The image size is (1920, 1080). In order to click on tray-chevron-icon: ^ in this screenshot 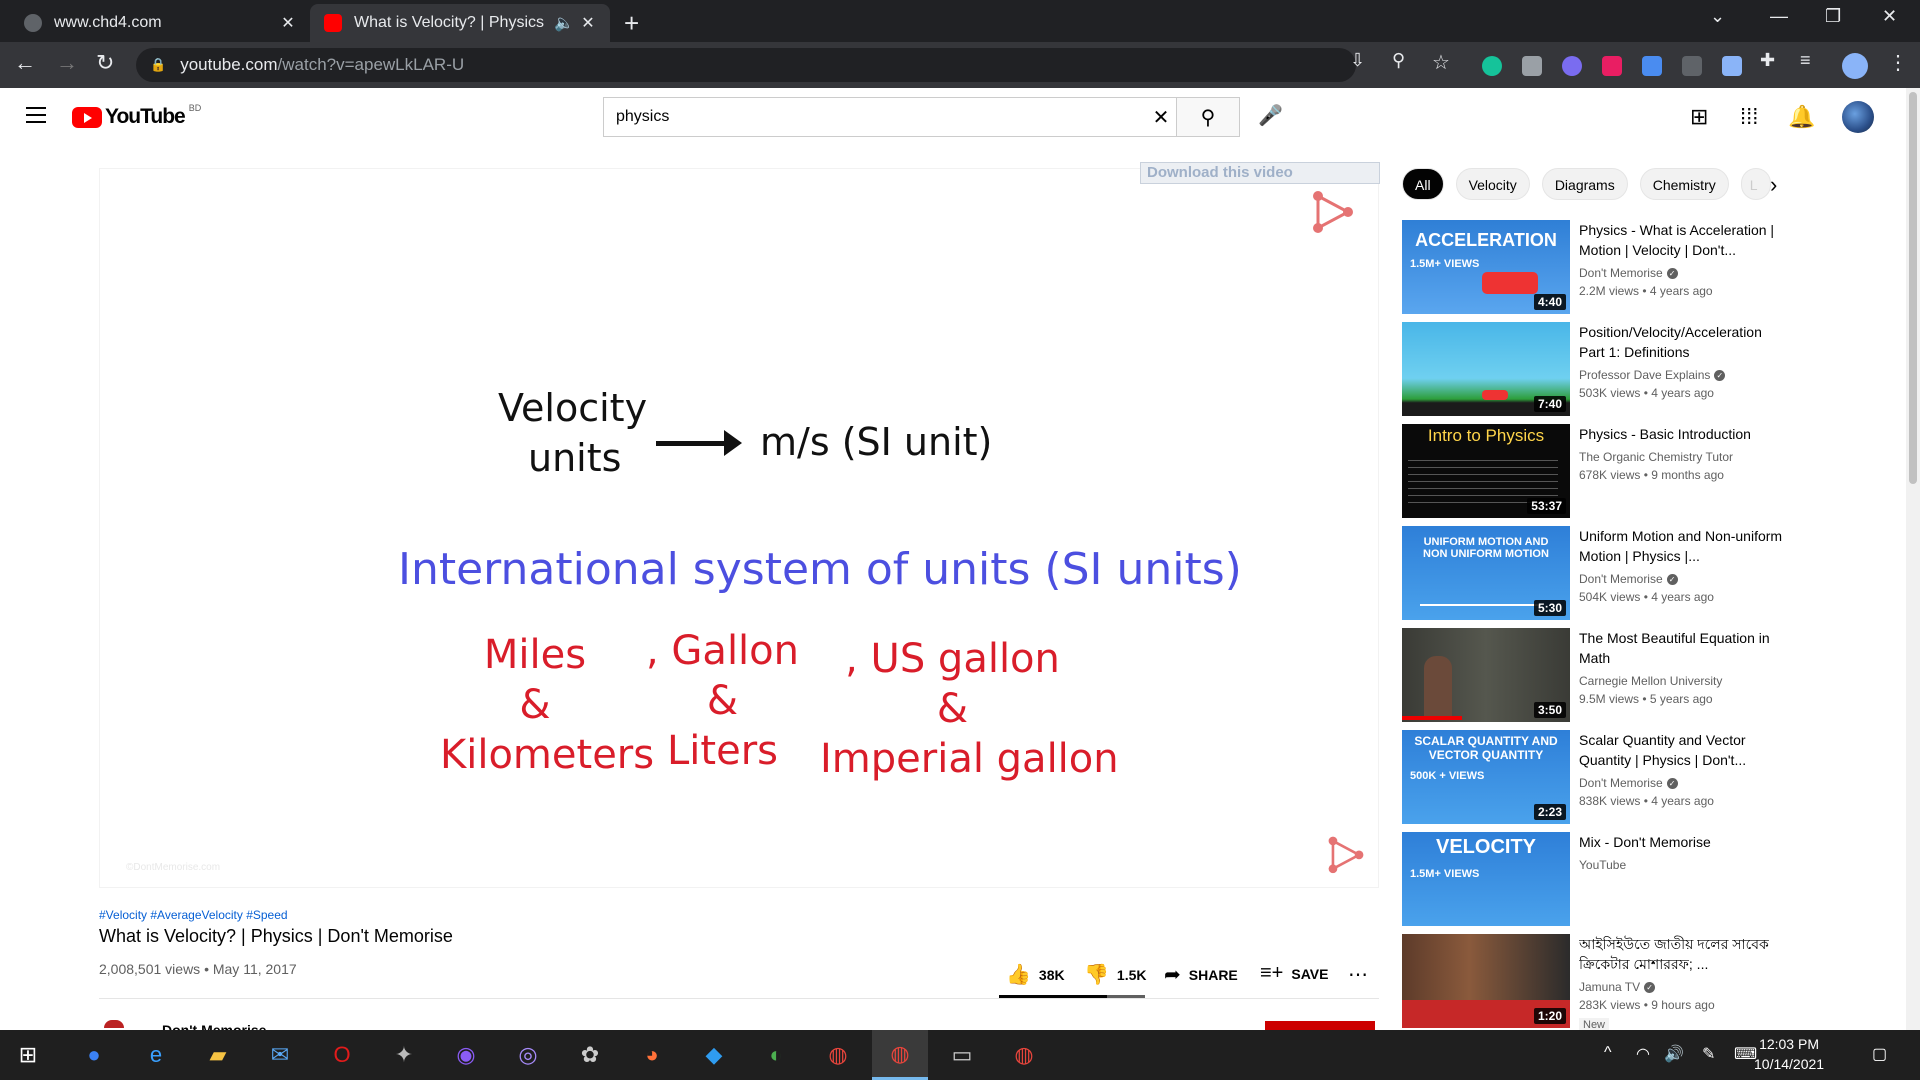, I will do `click(1608, 1053)`.